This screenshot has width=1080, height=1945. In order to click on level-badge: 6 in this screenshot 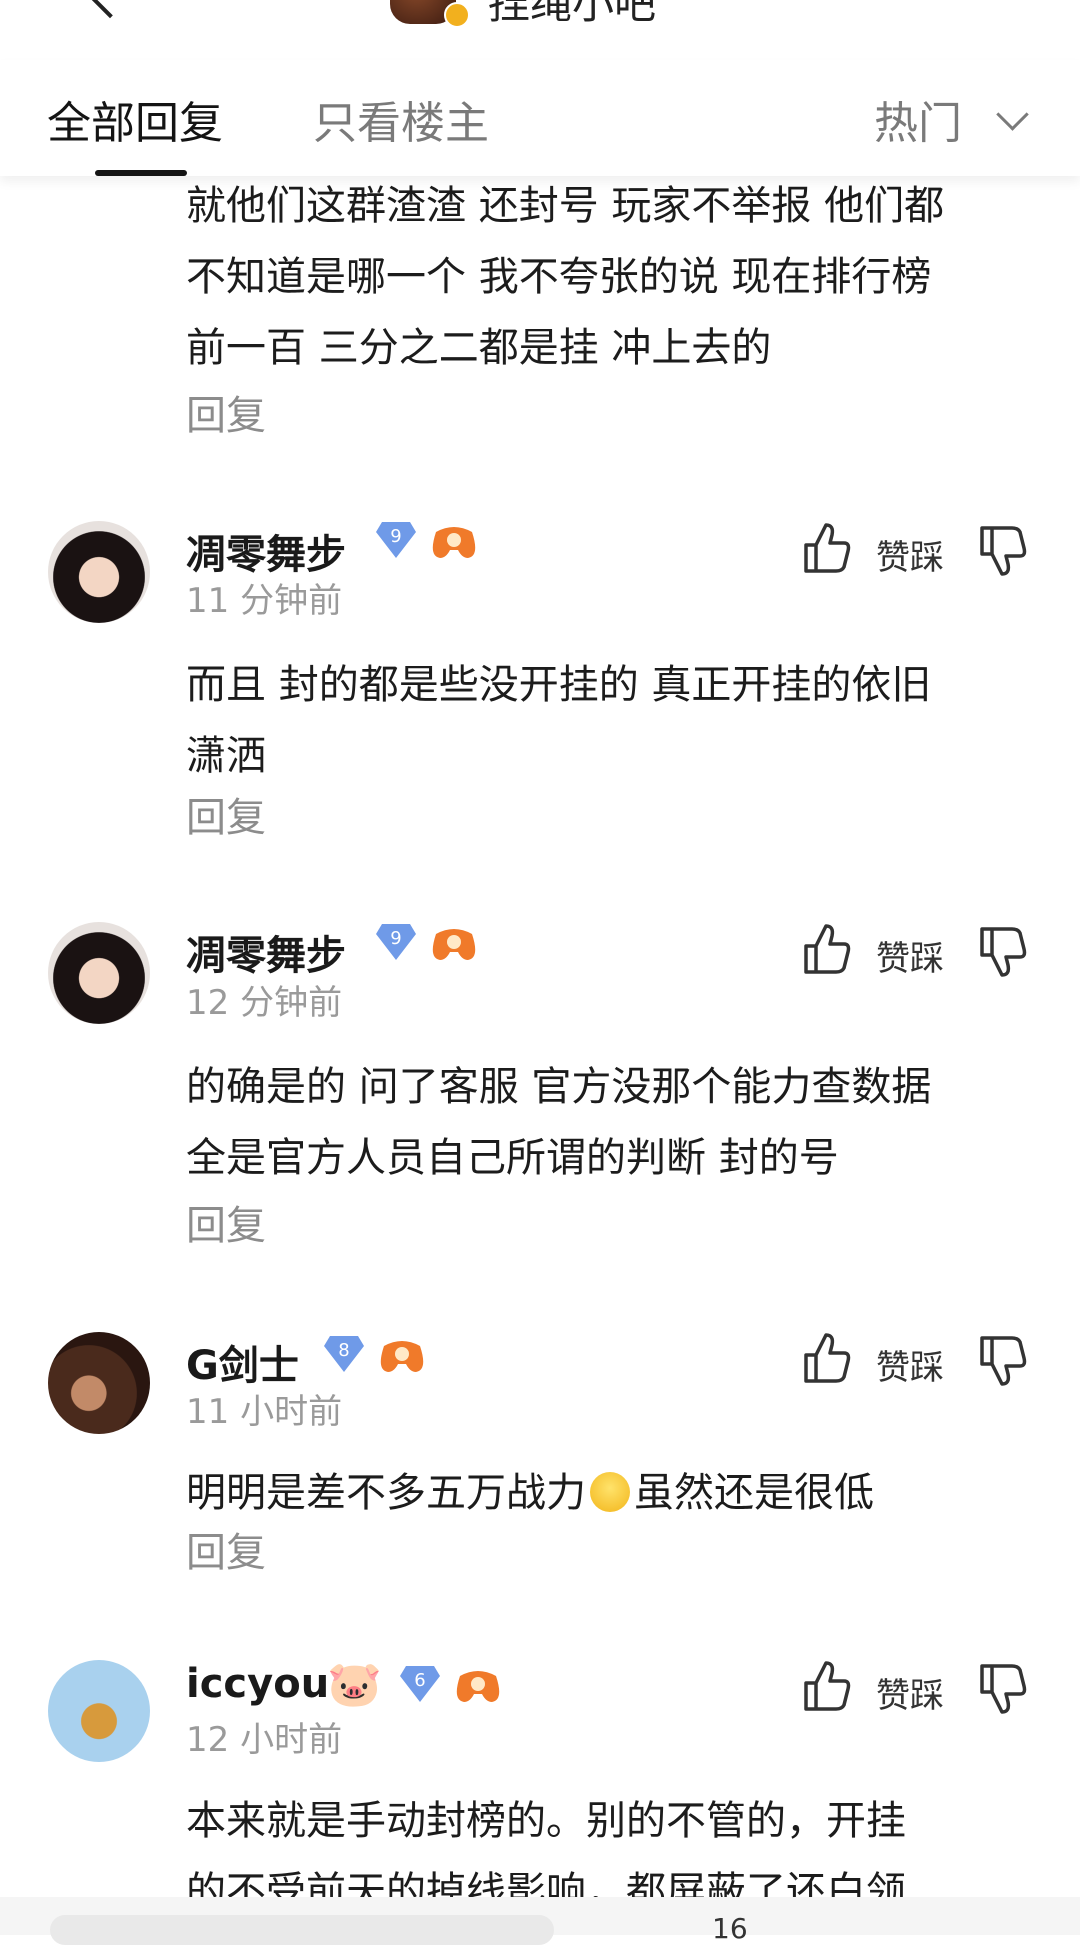, I will do `click(420, 1684)`.